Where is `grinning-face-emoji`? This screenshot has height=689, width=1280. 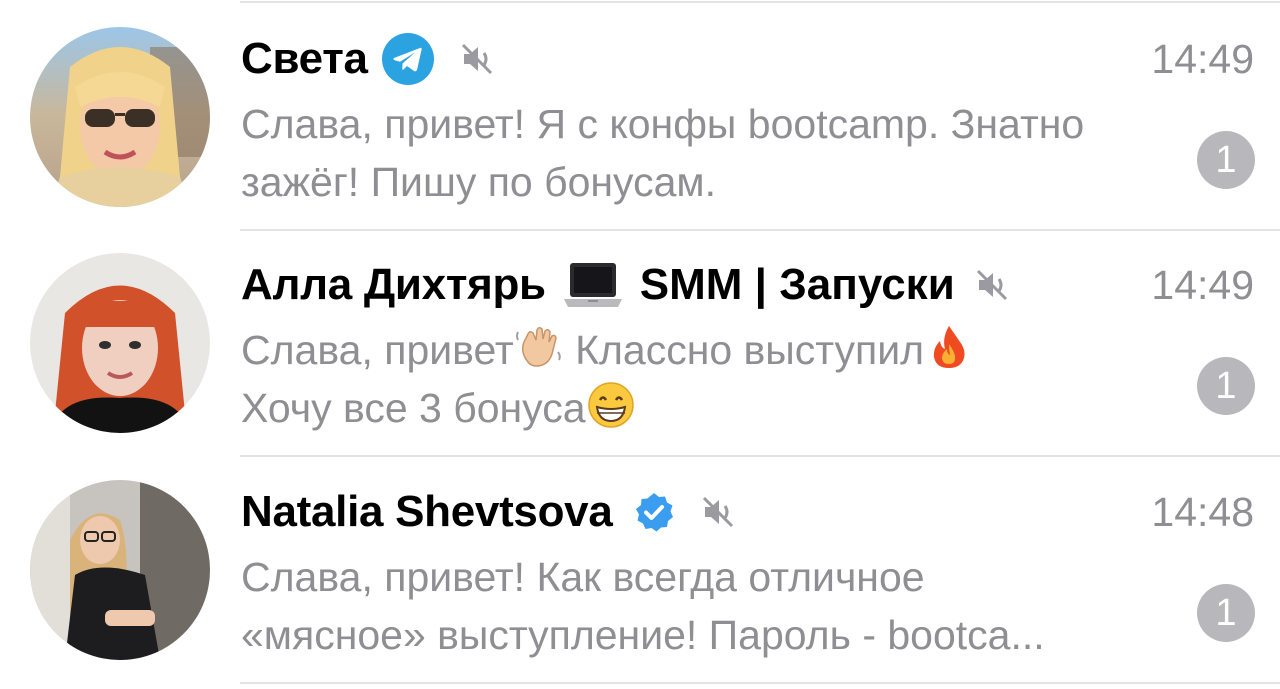 grinning-face-emoji is located at coordinates (611, 405).